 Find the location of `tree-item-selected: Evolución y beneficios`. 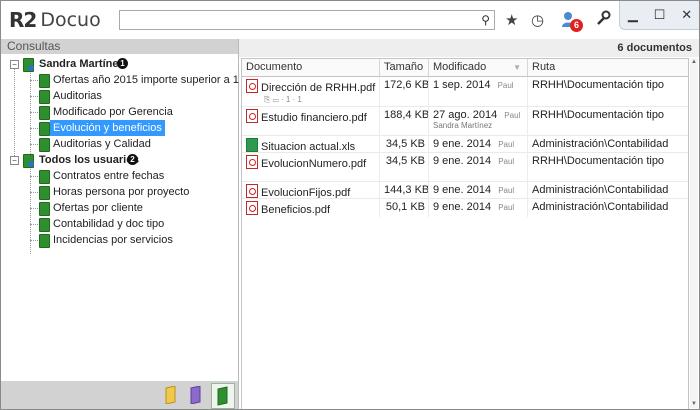

tree-item-selected: Evolución y beneficios is located at coordinates (119, 128).